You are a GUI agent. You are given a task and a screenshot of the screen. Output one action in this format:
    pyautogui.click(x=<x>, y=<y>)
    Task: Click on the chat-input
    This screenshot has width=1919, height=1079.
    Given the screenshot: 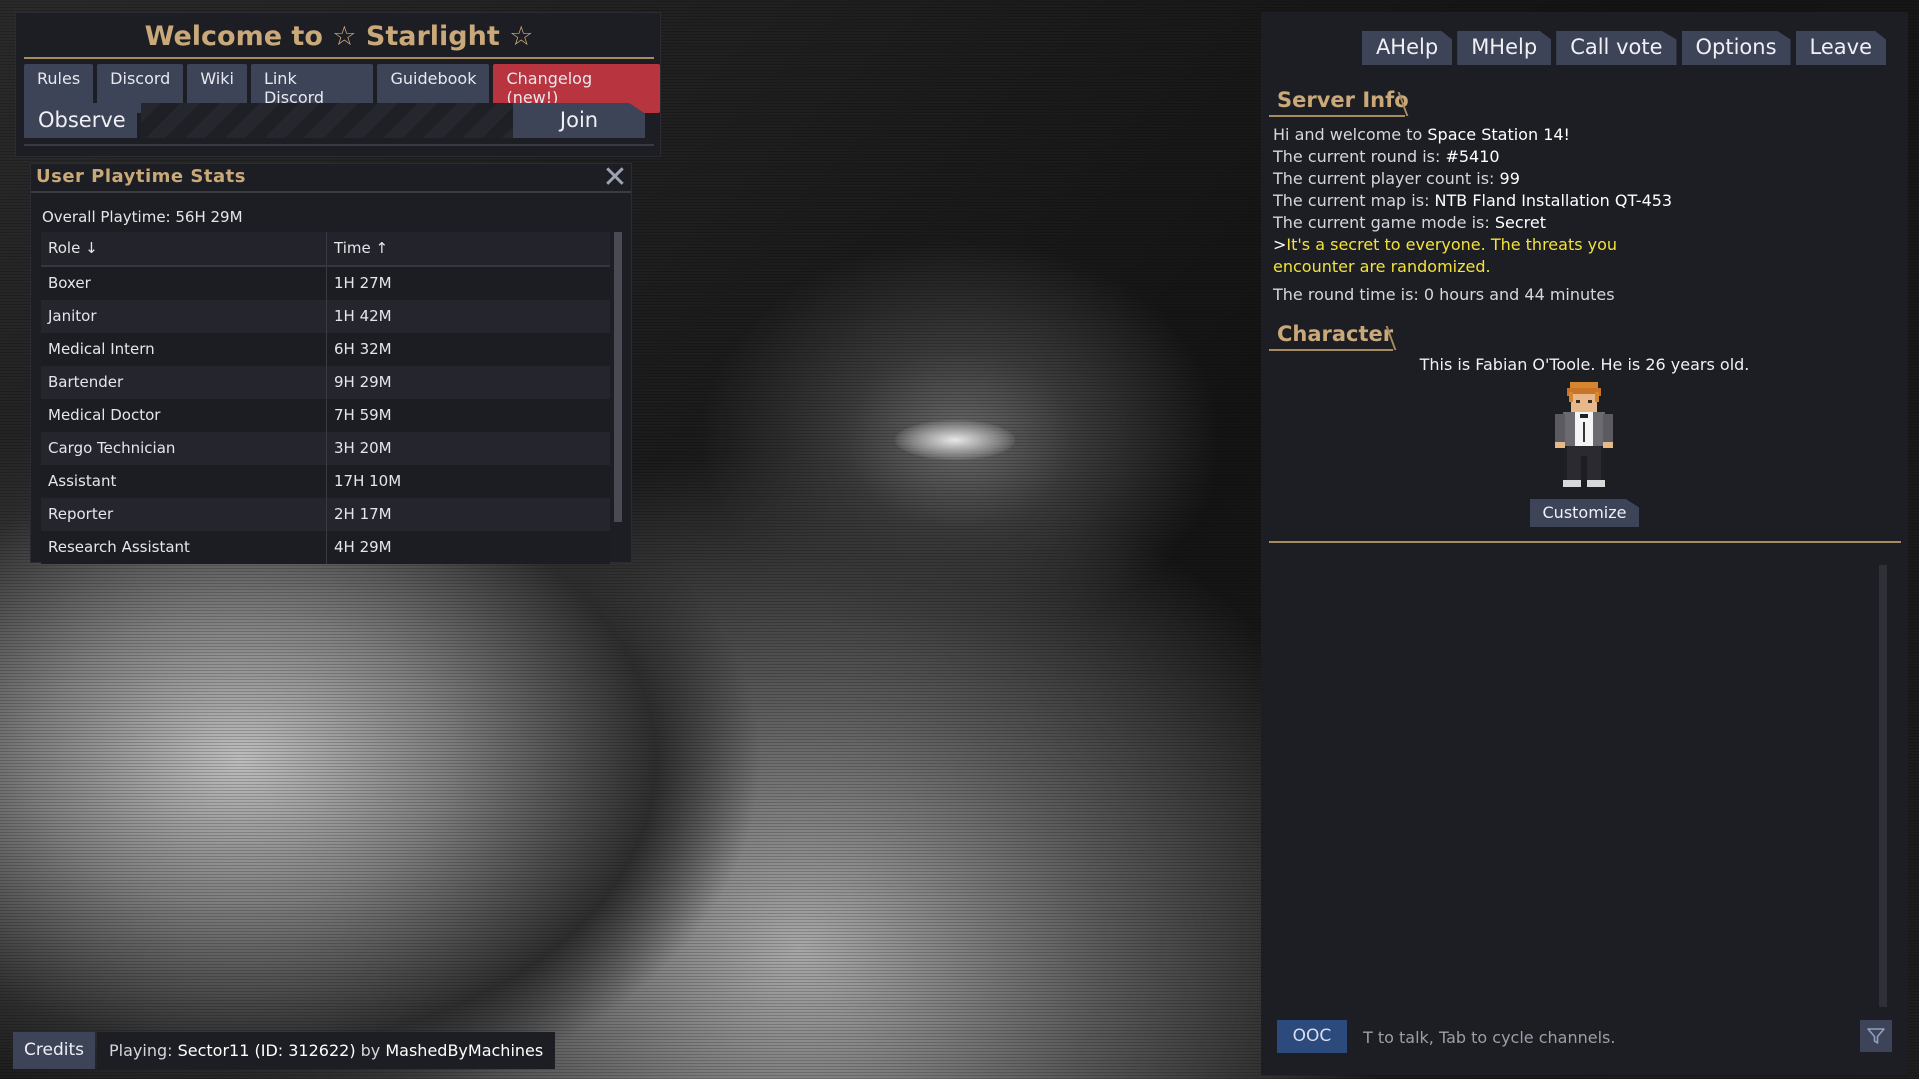 What is the action you would take?
    pyautogui.click(x=1604, y=1037)
    